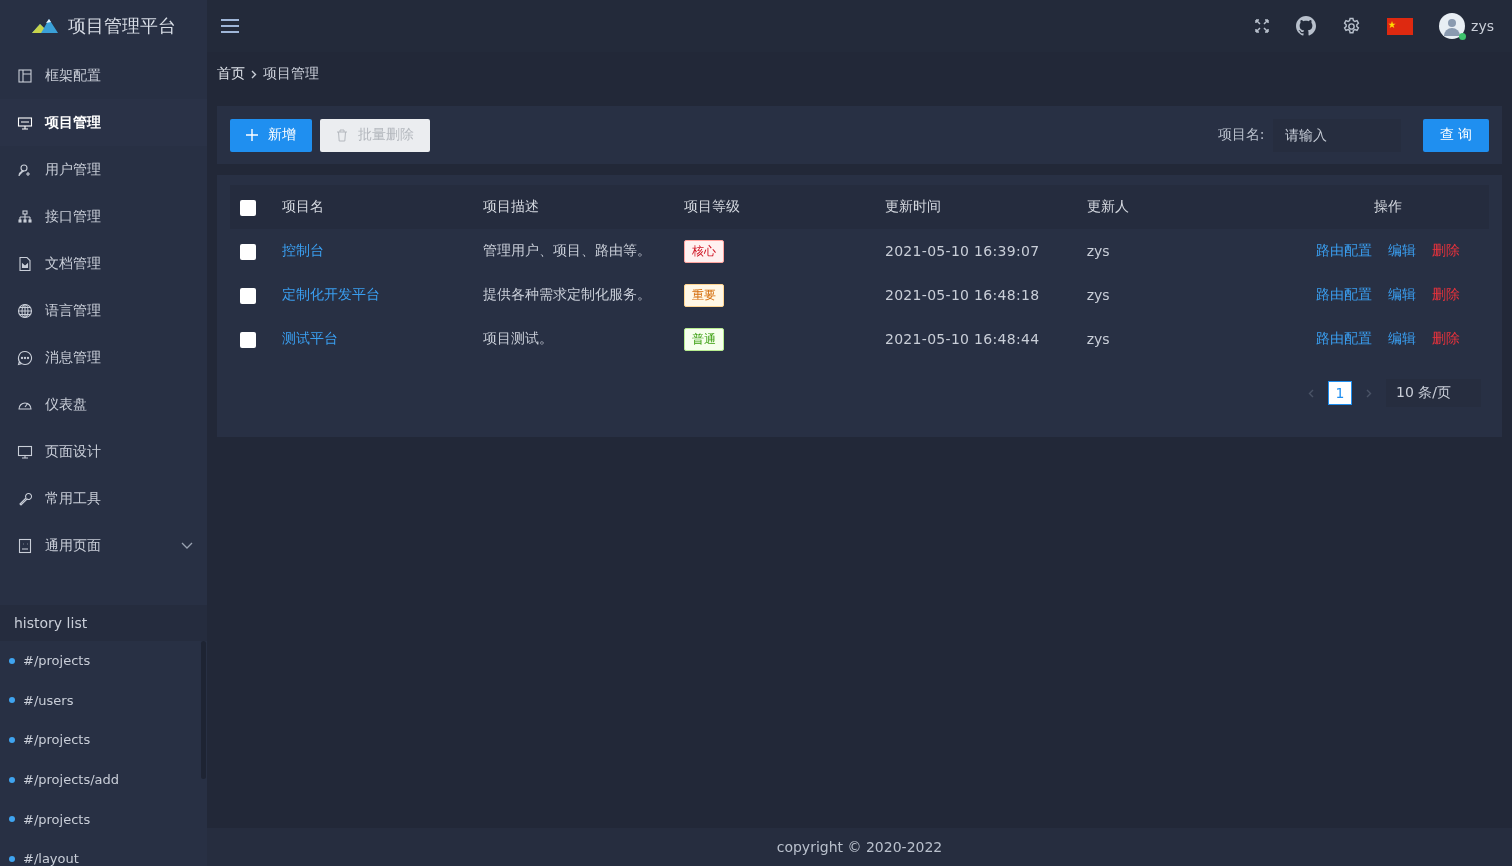  What do you see at coordinates (703, 251) in the screenshot?
I see `level-tag: 核心` at bounding box center [703, 251].